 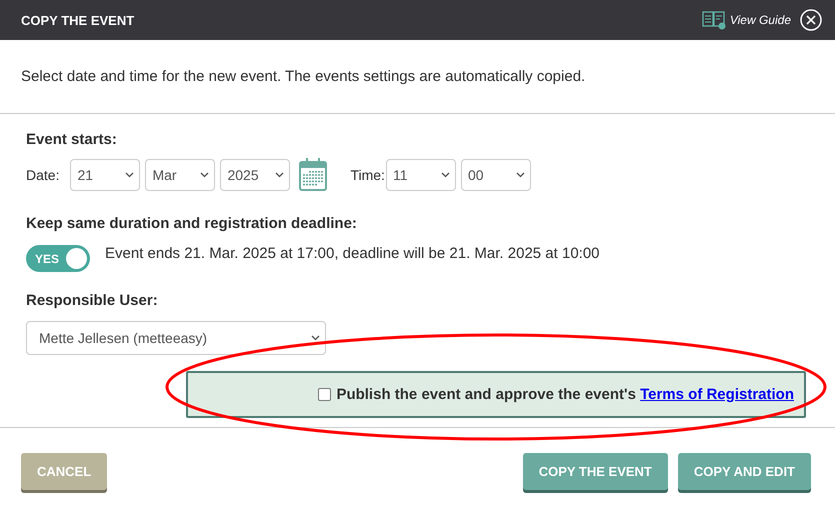 What do you see at coordinates (72, 139) in the screenshot?
I see `section-heading: Event starts:` at bounding box center [72, 139].